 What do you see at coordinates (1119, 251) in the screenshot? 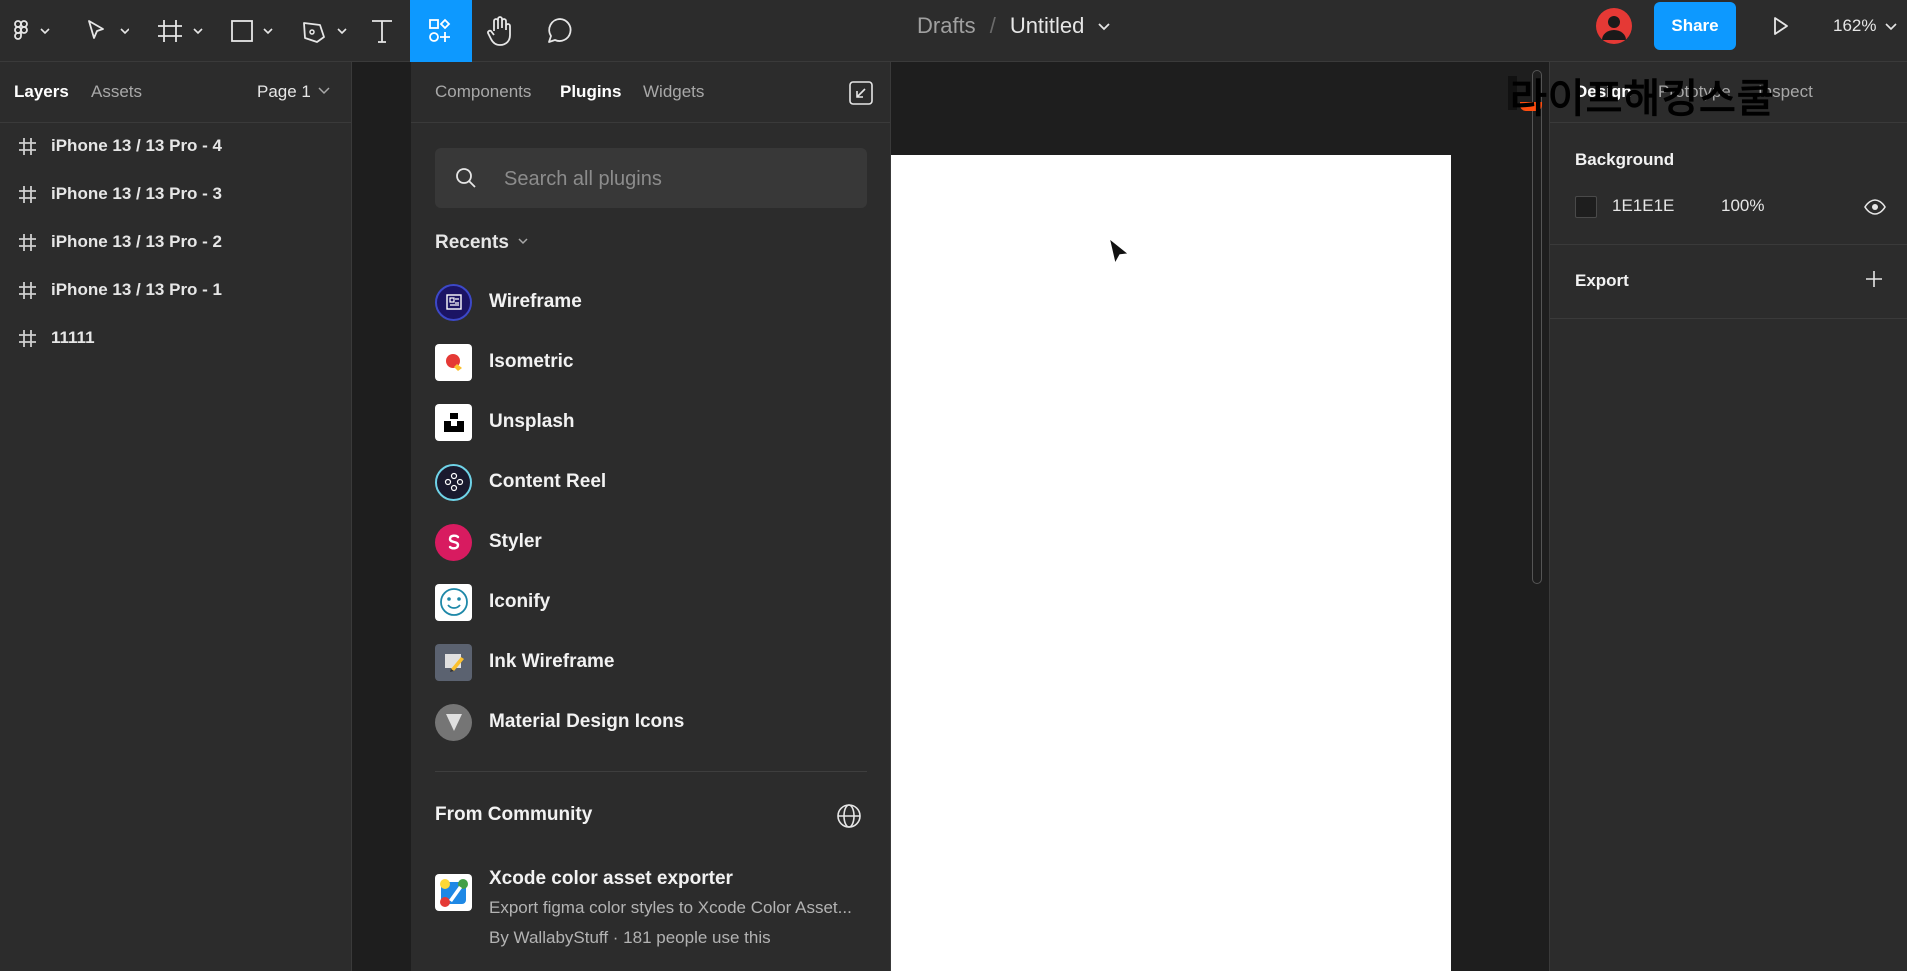
I see `mouse-cursor-icon` at bounding box center [1119, 251].